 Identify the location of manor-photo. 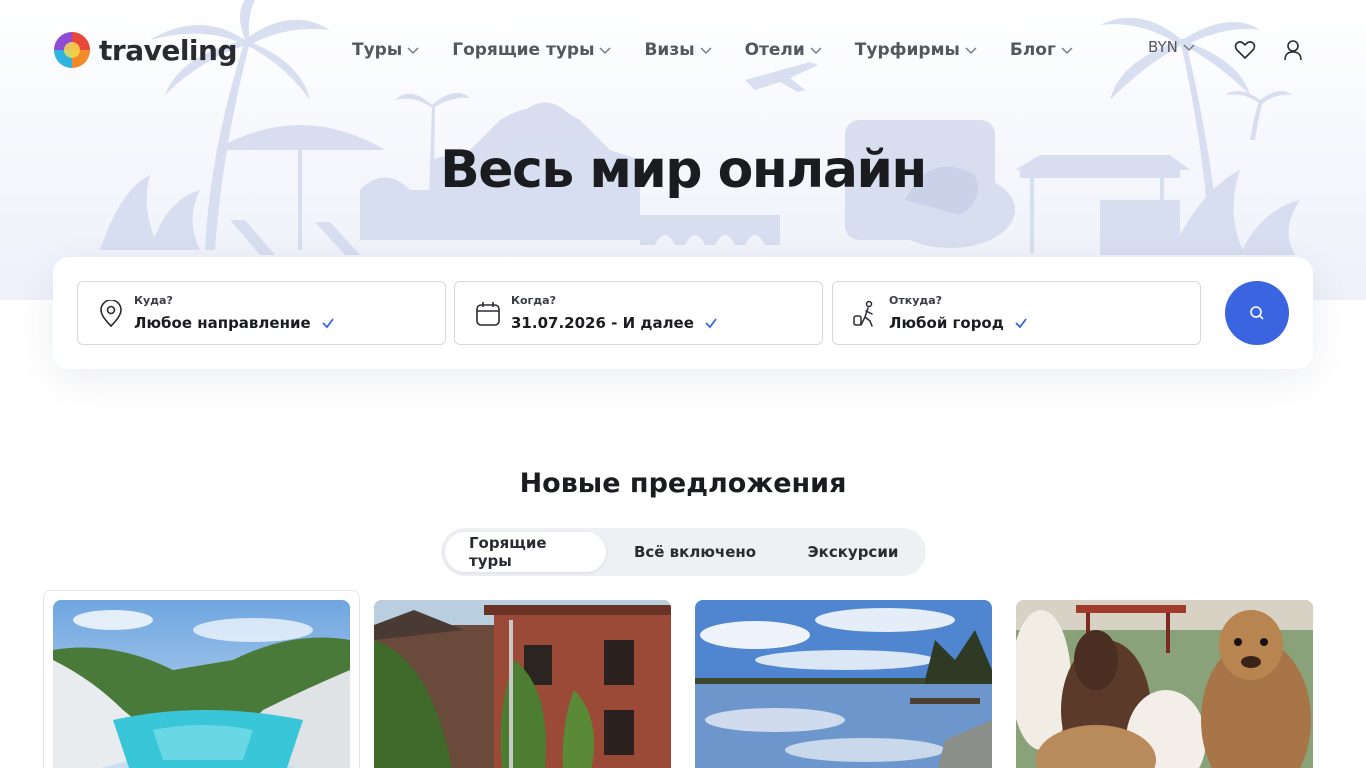
(522, 684).